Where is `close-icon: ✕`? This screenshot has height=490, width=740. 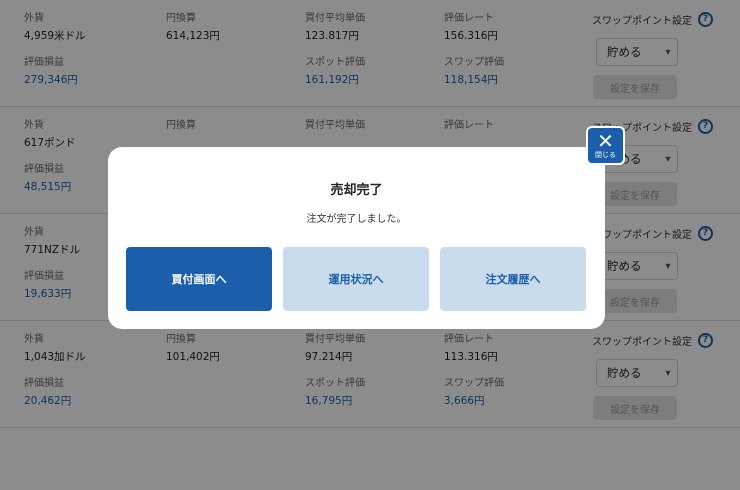
close-icon: ✕ is located at coordinates (605, 140).